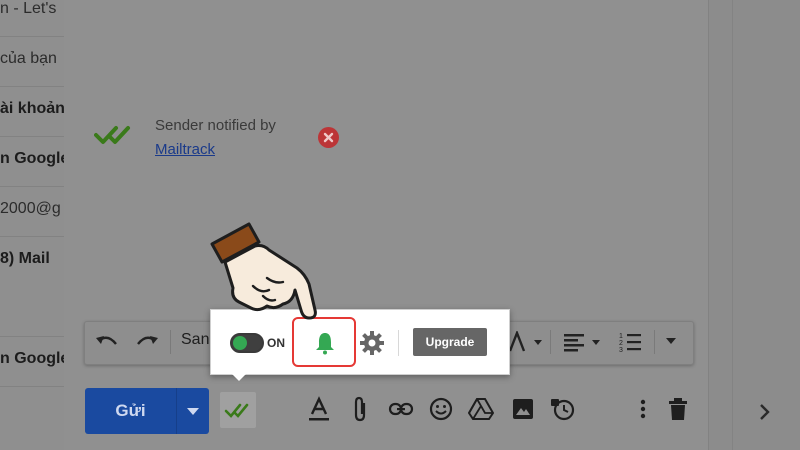  What do you see at coordinates (523, 409) in the screenshot?
I see `photo-icon` at bounding box center [523, 409].